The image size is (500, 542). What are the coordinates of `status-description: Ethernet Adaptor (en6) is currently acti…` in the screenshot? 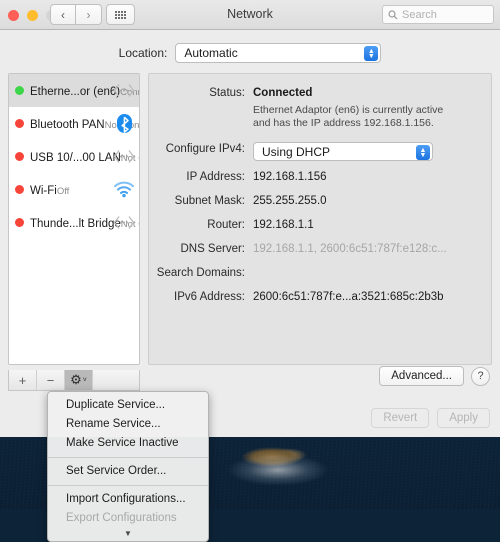 It's located at (348, 116).